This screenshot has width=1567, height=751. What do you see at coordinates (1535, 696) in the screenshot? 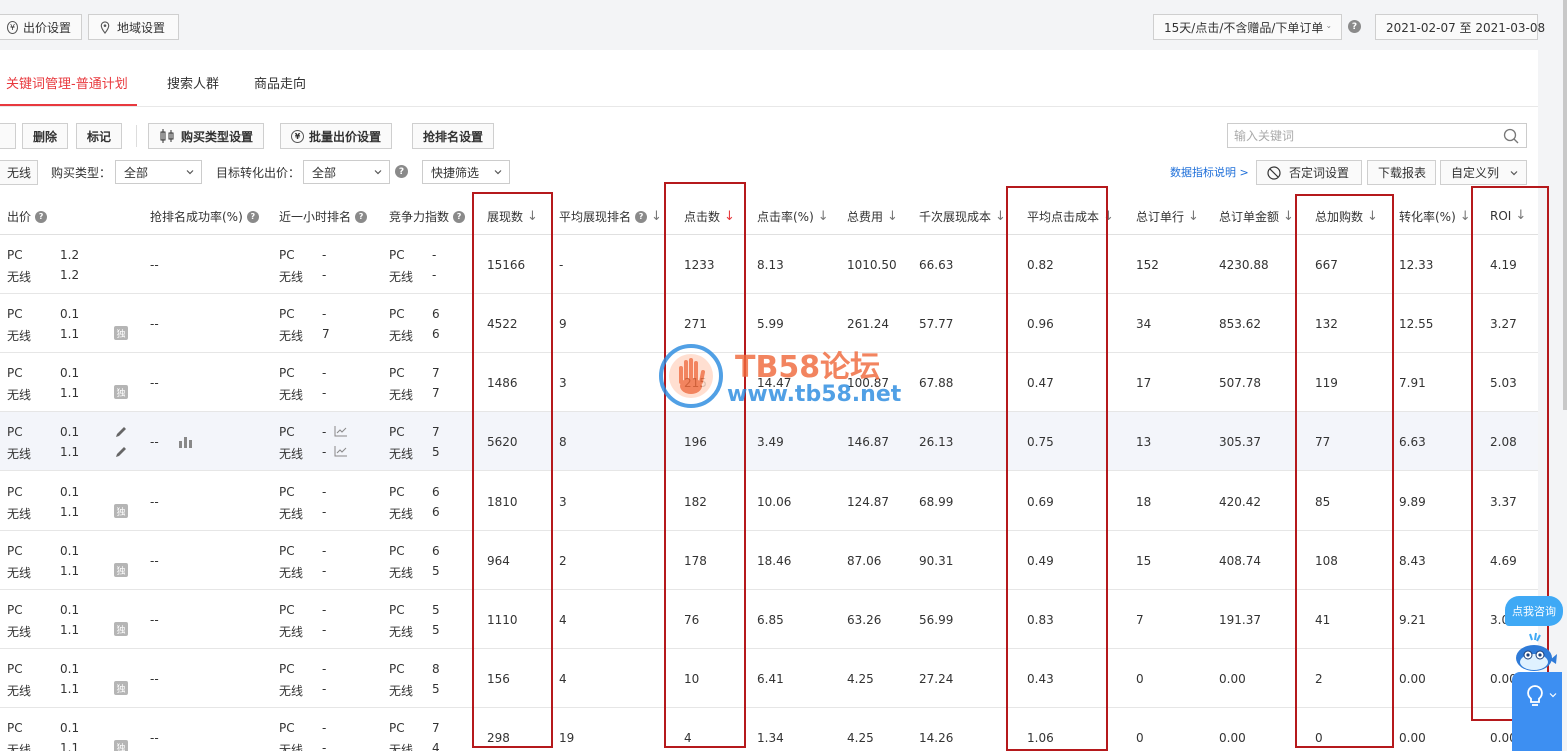
I see `lightbulb-icon` at bounding box center [1535, 696].